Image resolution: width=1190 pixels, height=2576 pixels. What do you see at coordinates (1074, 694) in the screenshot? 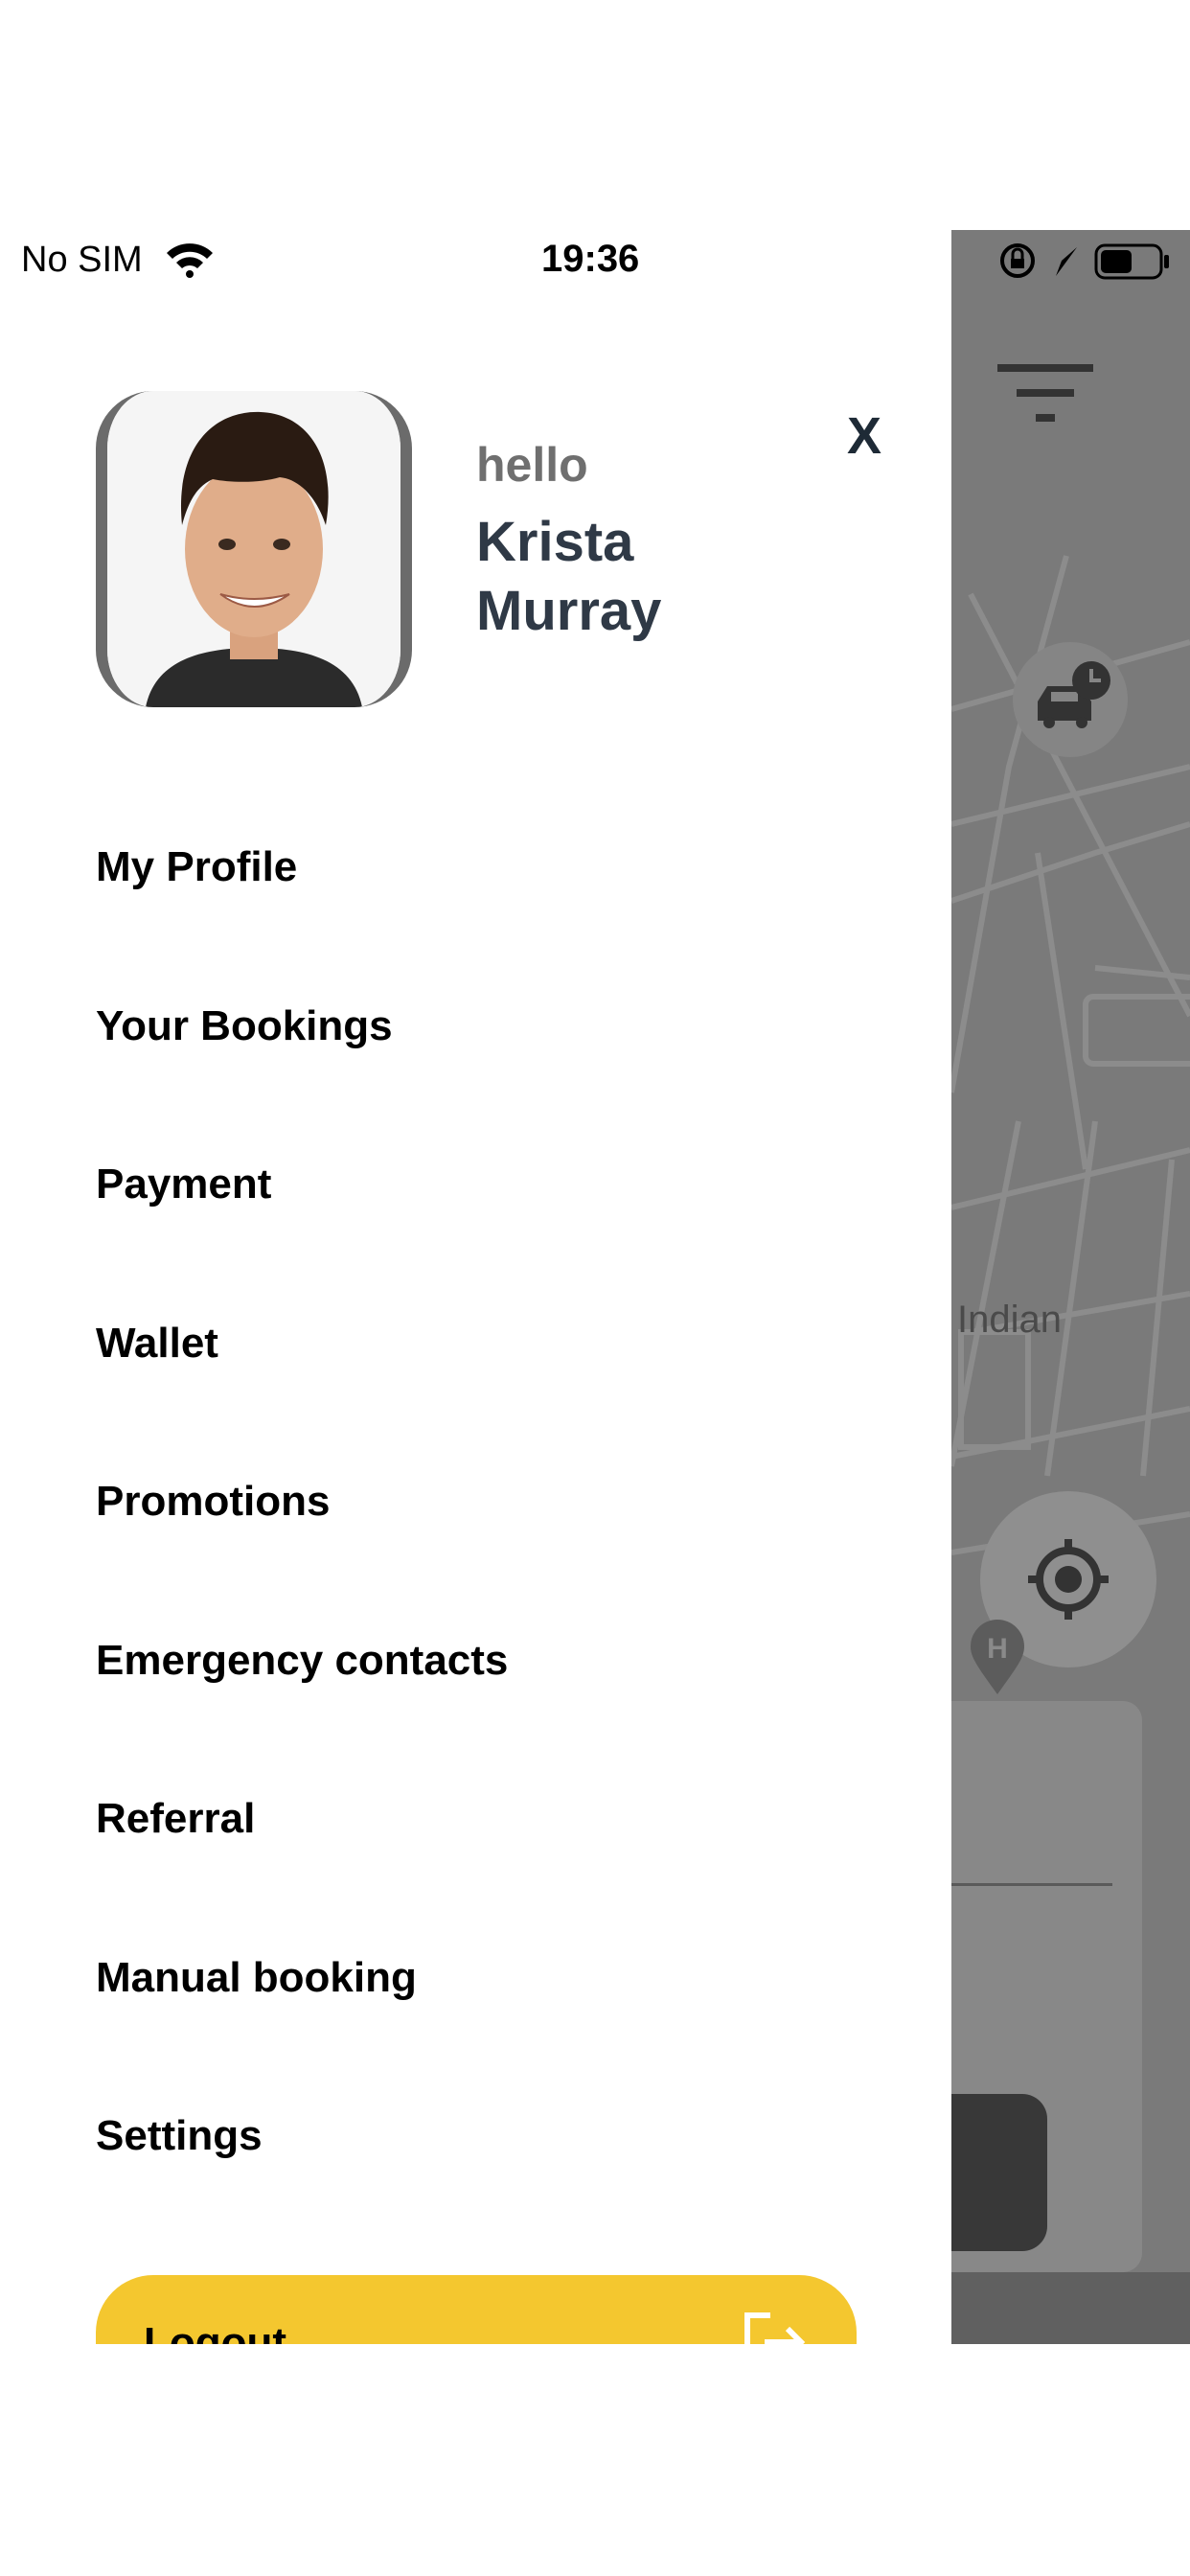
I see `scheduled-car-icon` at bounding box center [1074, 694].